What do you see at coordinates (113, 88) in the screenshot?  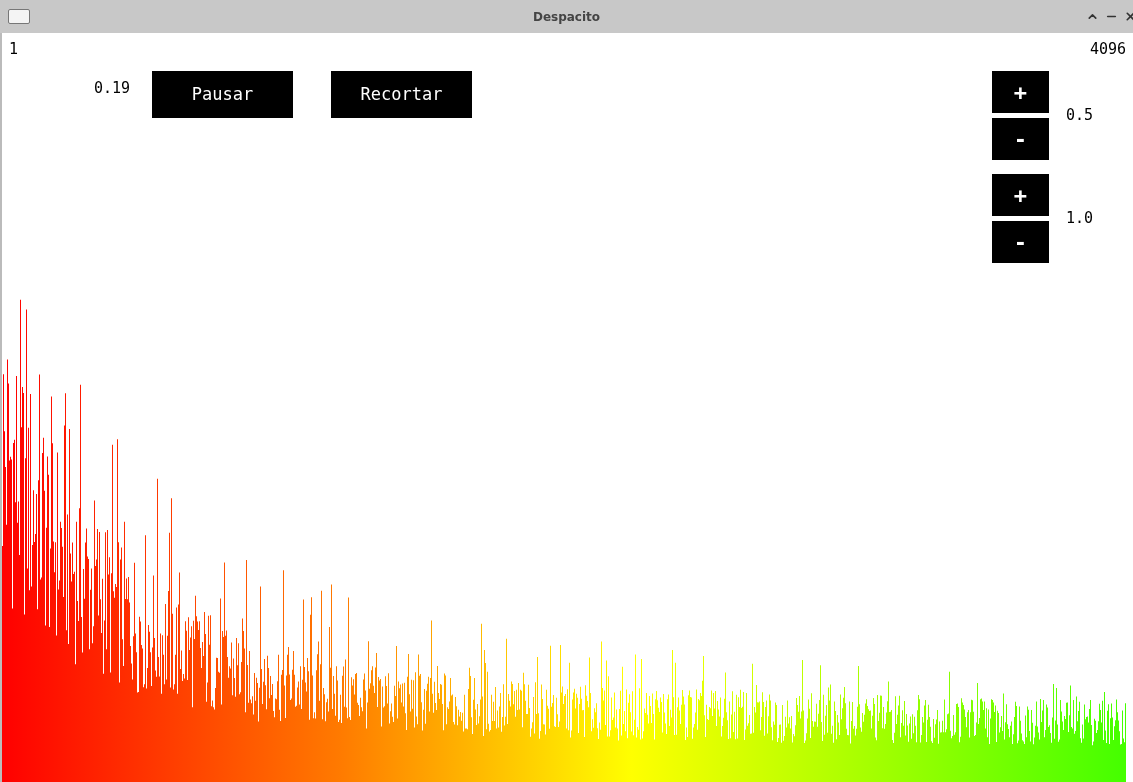 I see `speed-label: 0.19` at bounding box center [113, 88].